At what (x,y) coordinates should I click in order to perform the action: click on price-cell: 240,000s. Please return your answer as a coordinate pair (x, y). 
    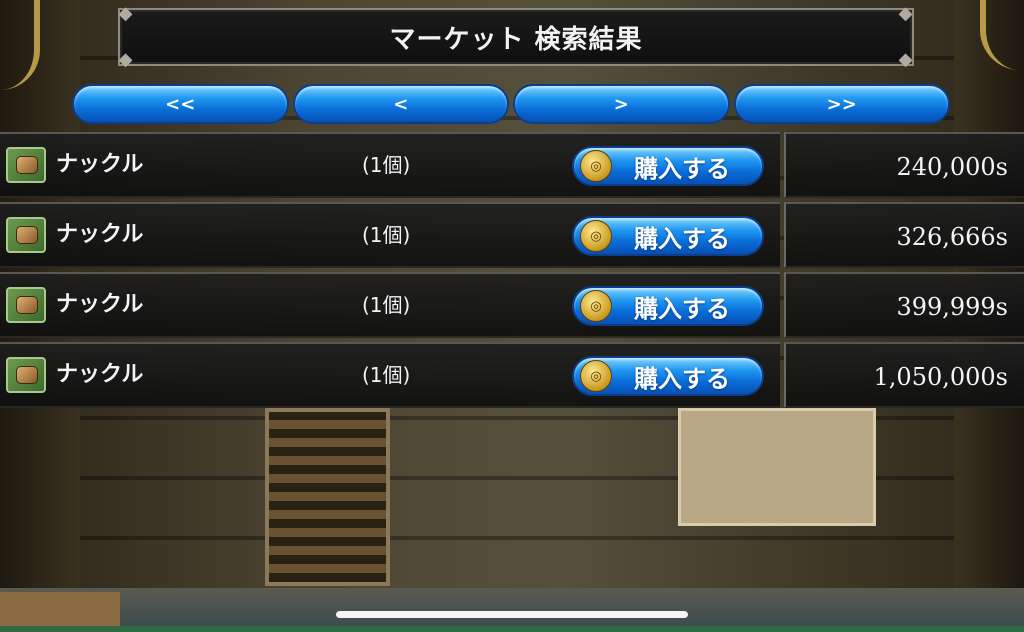
    Looking at the image, I should click on (904, 165).